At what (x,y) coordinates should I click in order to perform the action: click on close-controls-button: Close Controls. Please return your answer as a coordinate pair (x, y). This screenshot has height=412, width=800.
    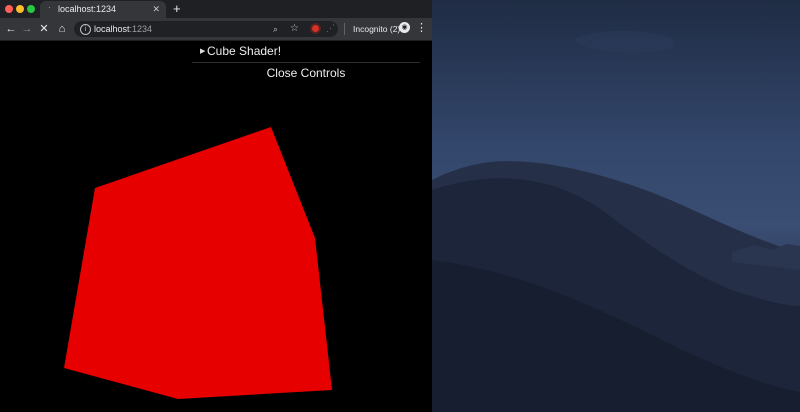
    Looking at the image, I should click on (306, 73).